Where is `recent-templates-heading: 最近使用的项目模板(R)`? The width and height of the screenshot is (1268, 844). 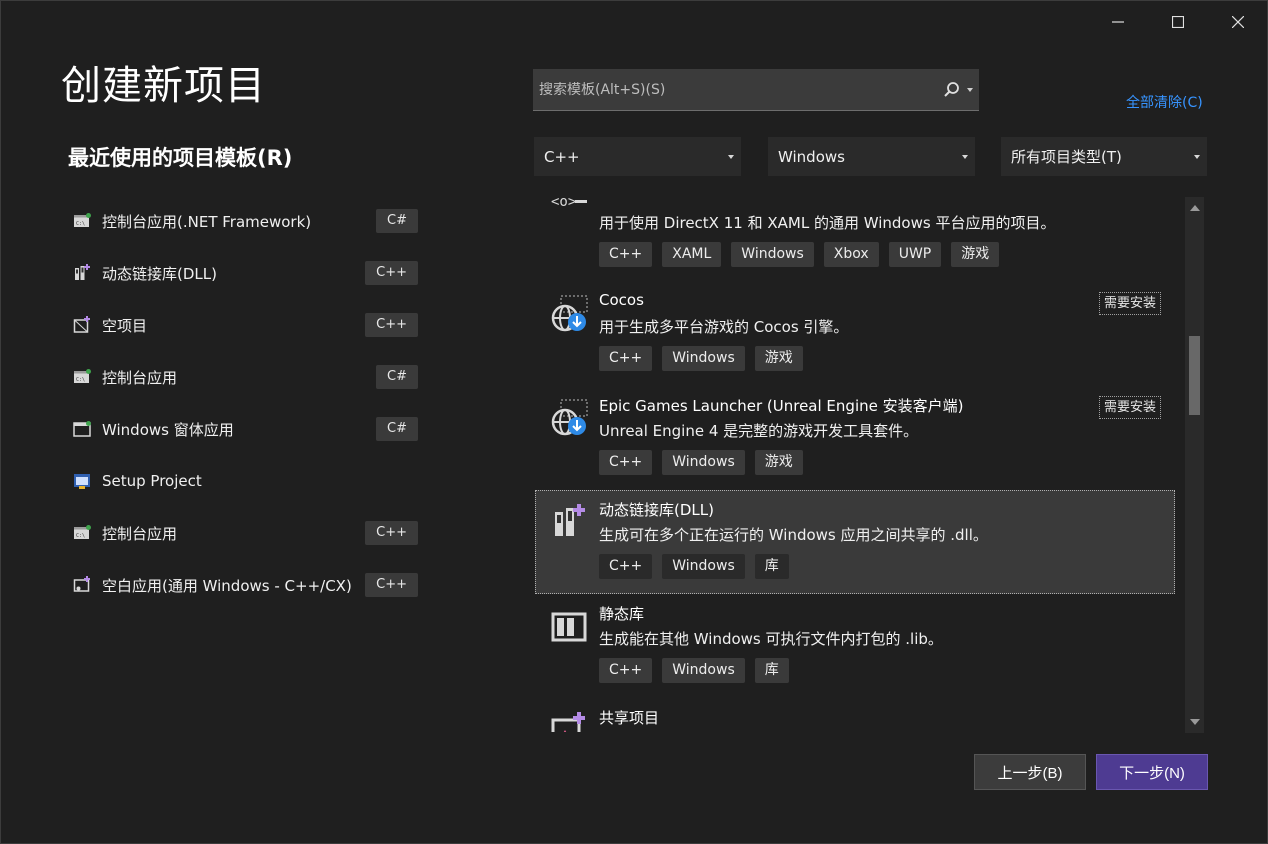 recent-templates-heading: 最近使用的项目模板(R) is located at coordinates (180, 158).